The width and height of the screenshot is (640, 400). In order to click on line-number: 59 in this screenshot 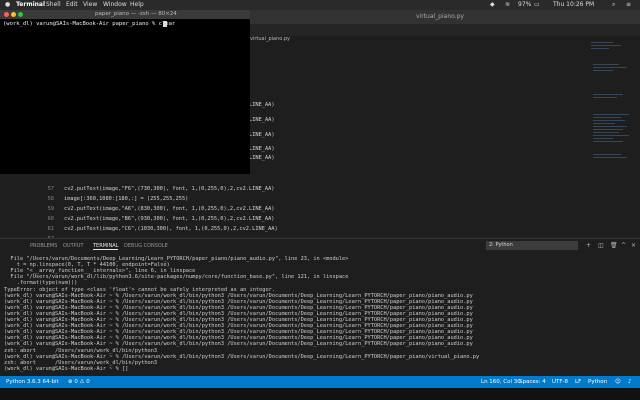, I will do `click(50, 209)`.